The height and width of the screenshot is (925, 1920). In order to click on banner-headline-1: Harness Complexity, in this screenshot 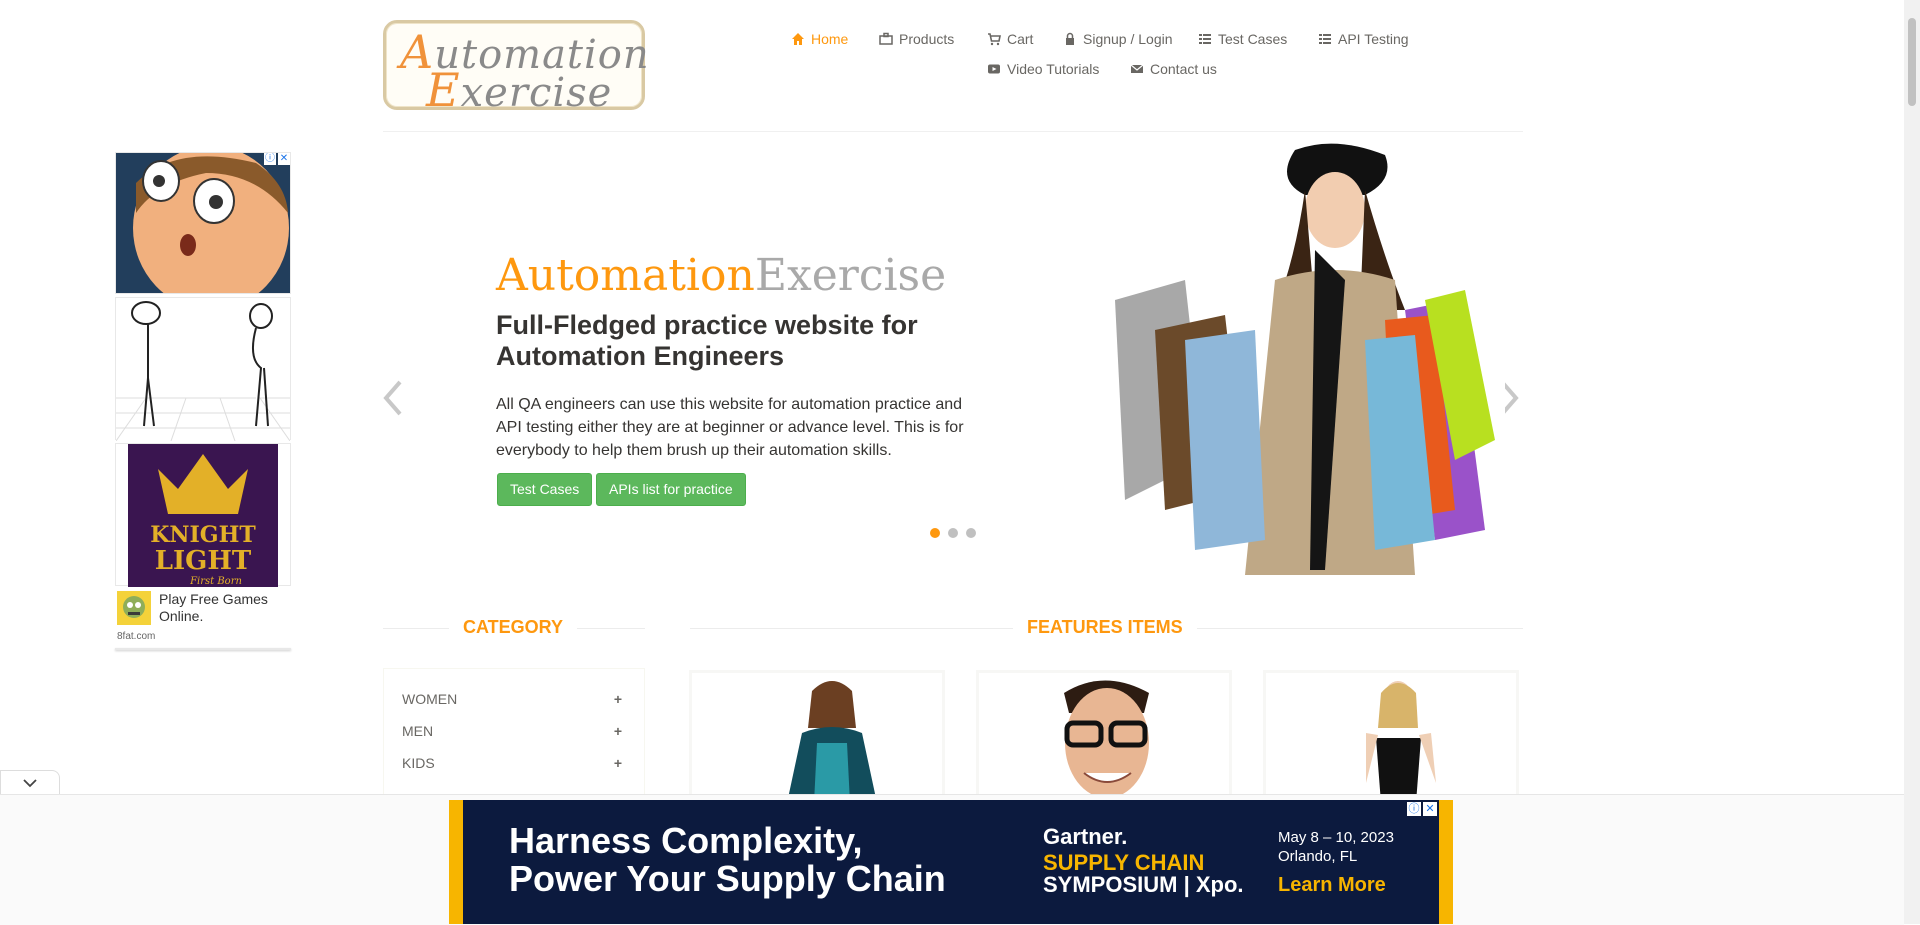, I will do `click(686, 840)`.